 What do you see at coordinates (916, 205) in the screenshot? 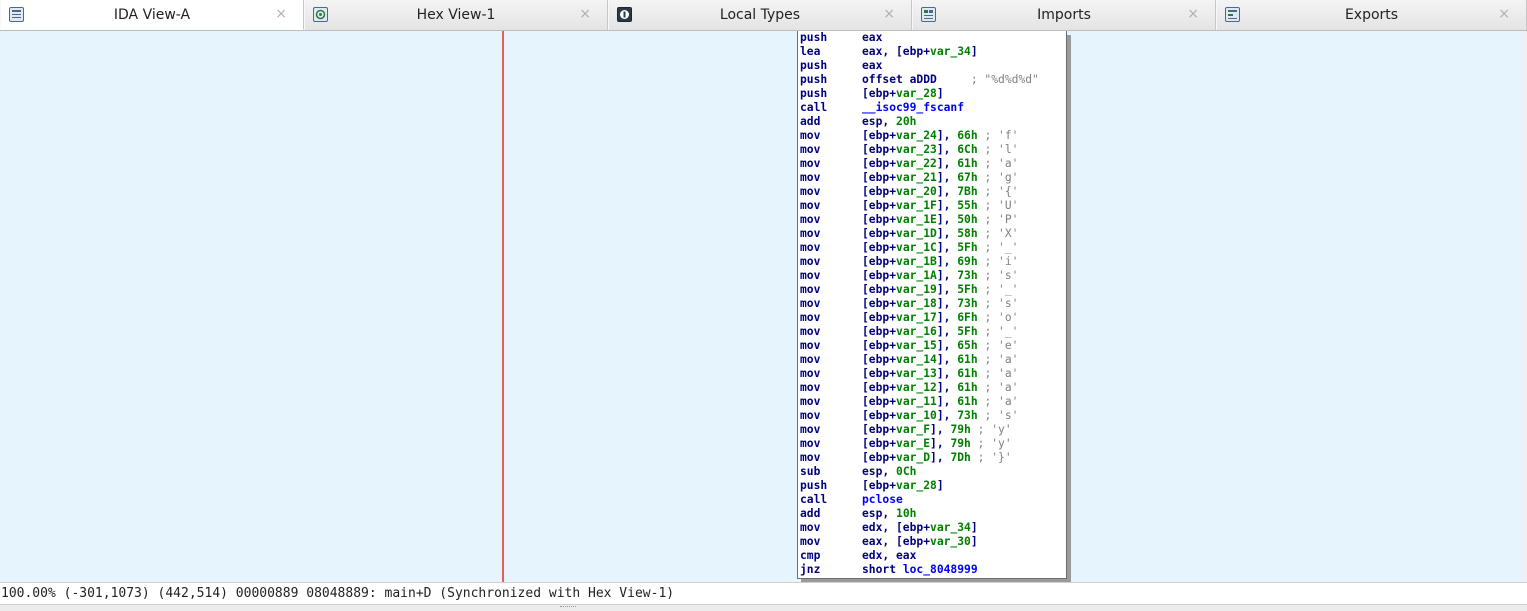
I see `asm-variable: var_1F` at bounding box center [916, 205].